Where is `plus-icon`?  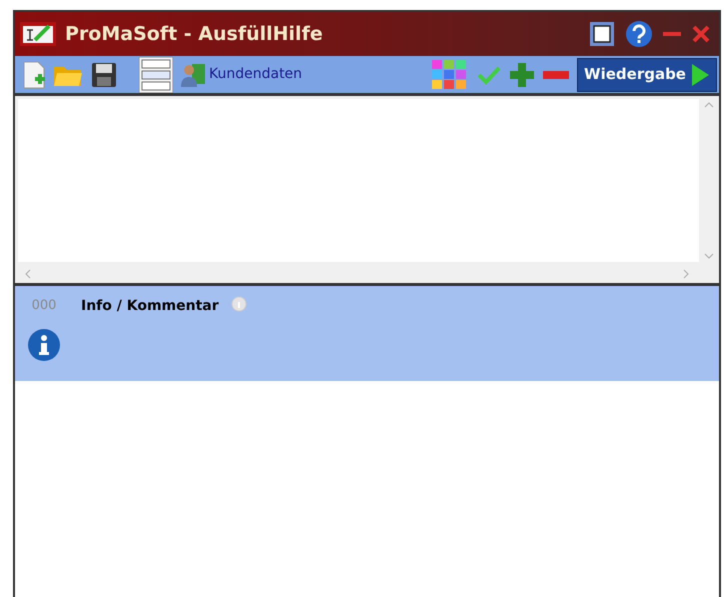 plus-icon is located at coordinates (522, 75).